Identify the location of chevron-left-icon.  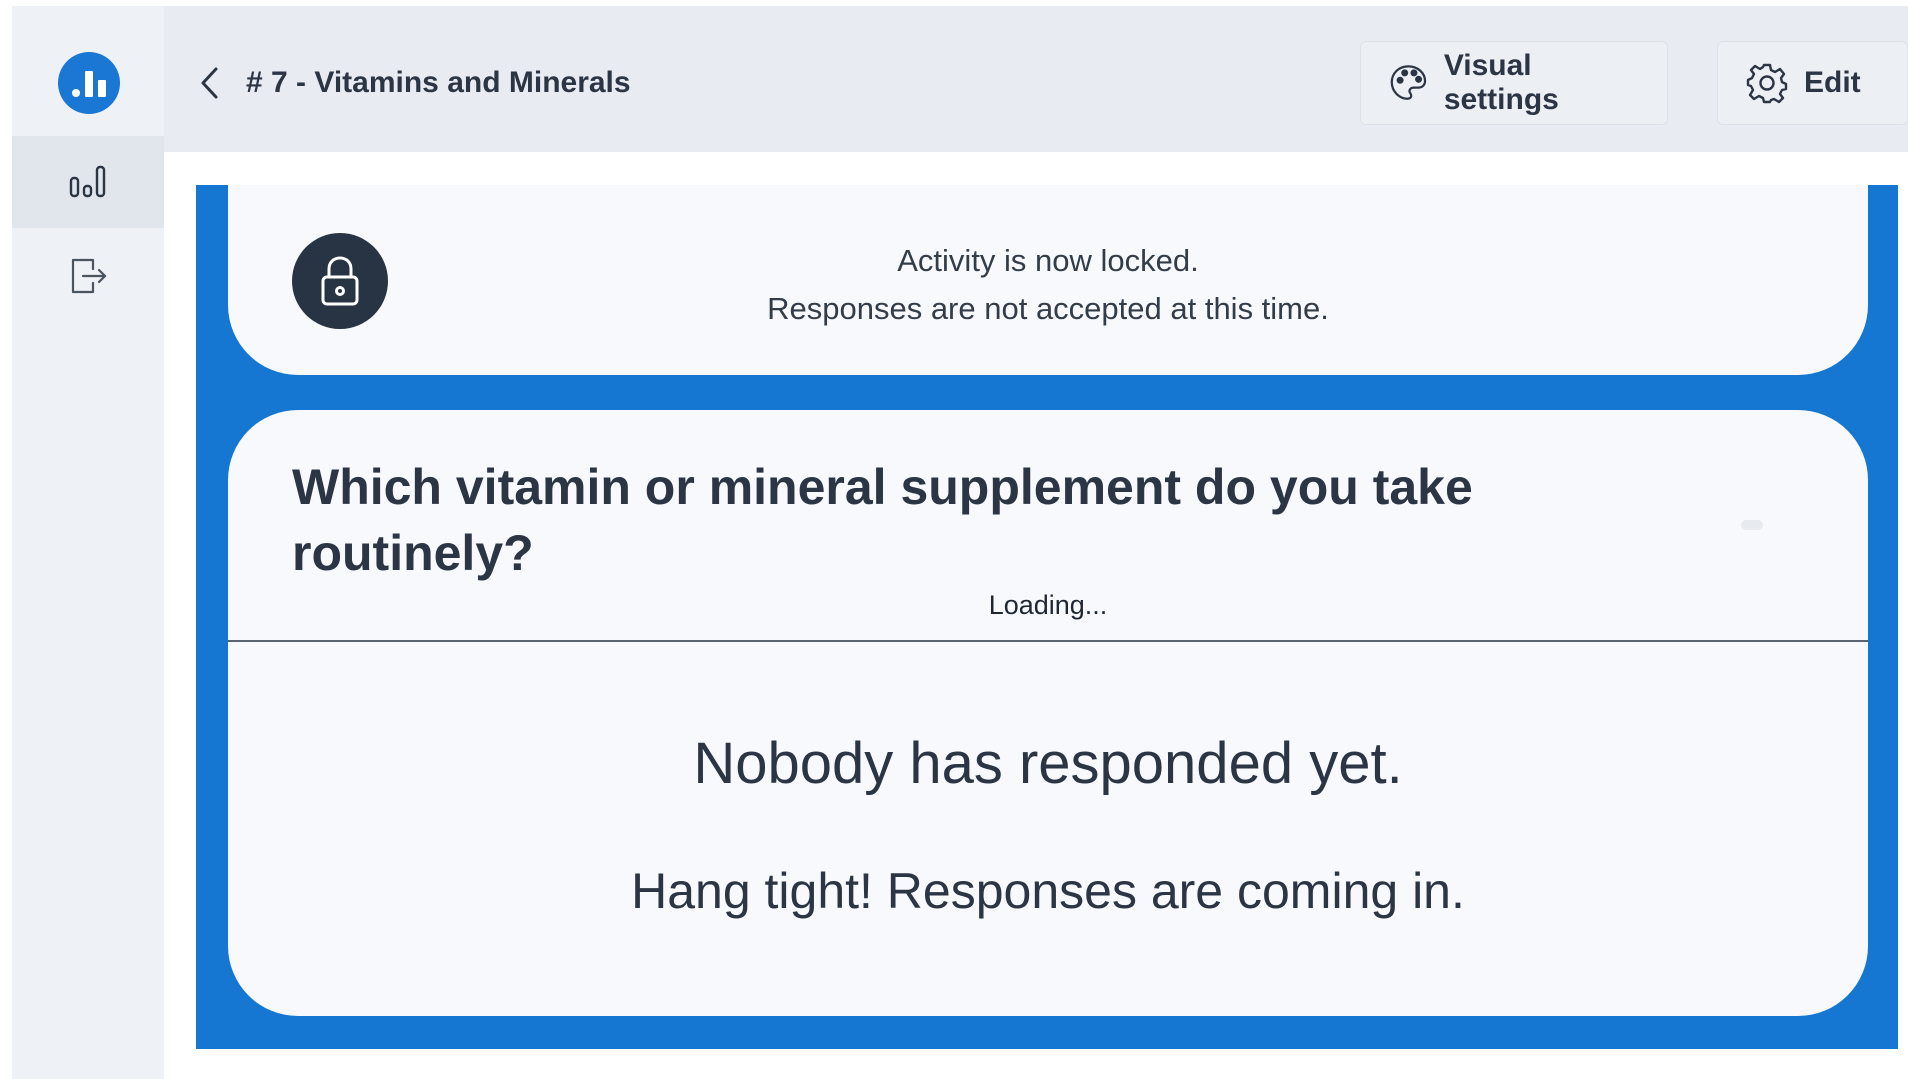
(209, 83).